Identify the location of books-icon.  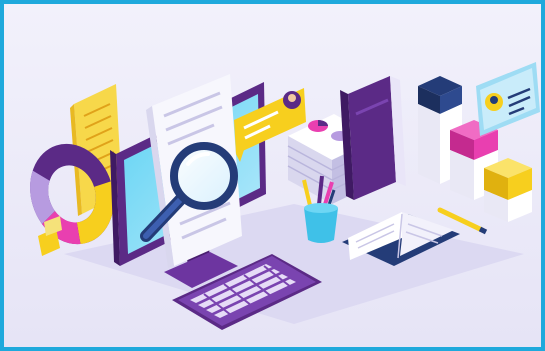
(373, 138).